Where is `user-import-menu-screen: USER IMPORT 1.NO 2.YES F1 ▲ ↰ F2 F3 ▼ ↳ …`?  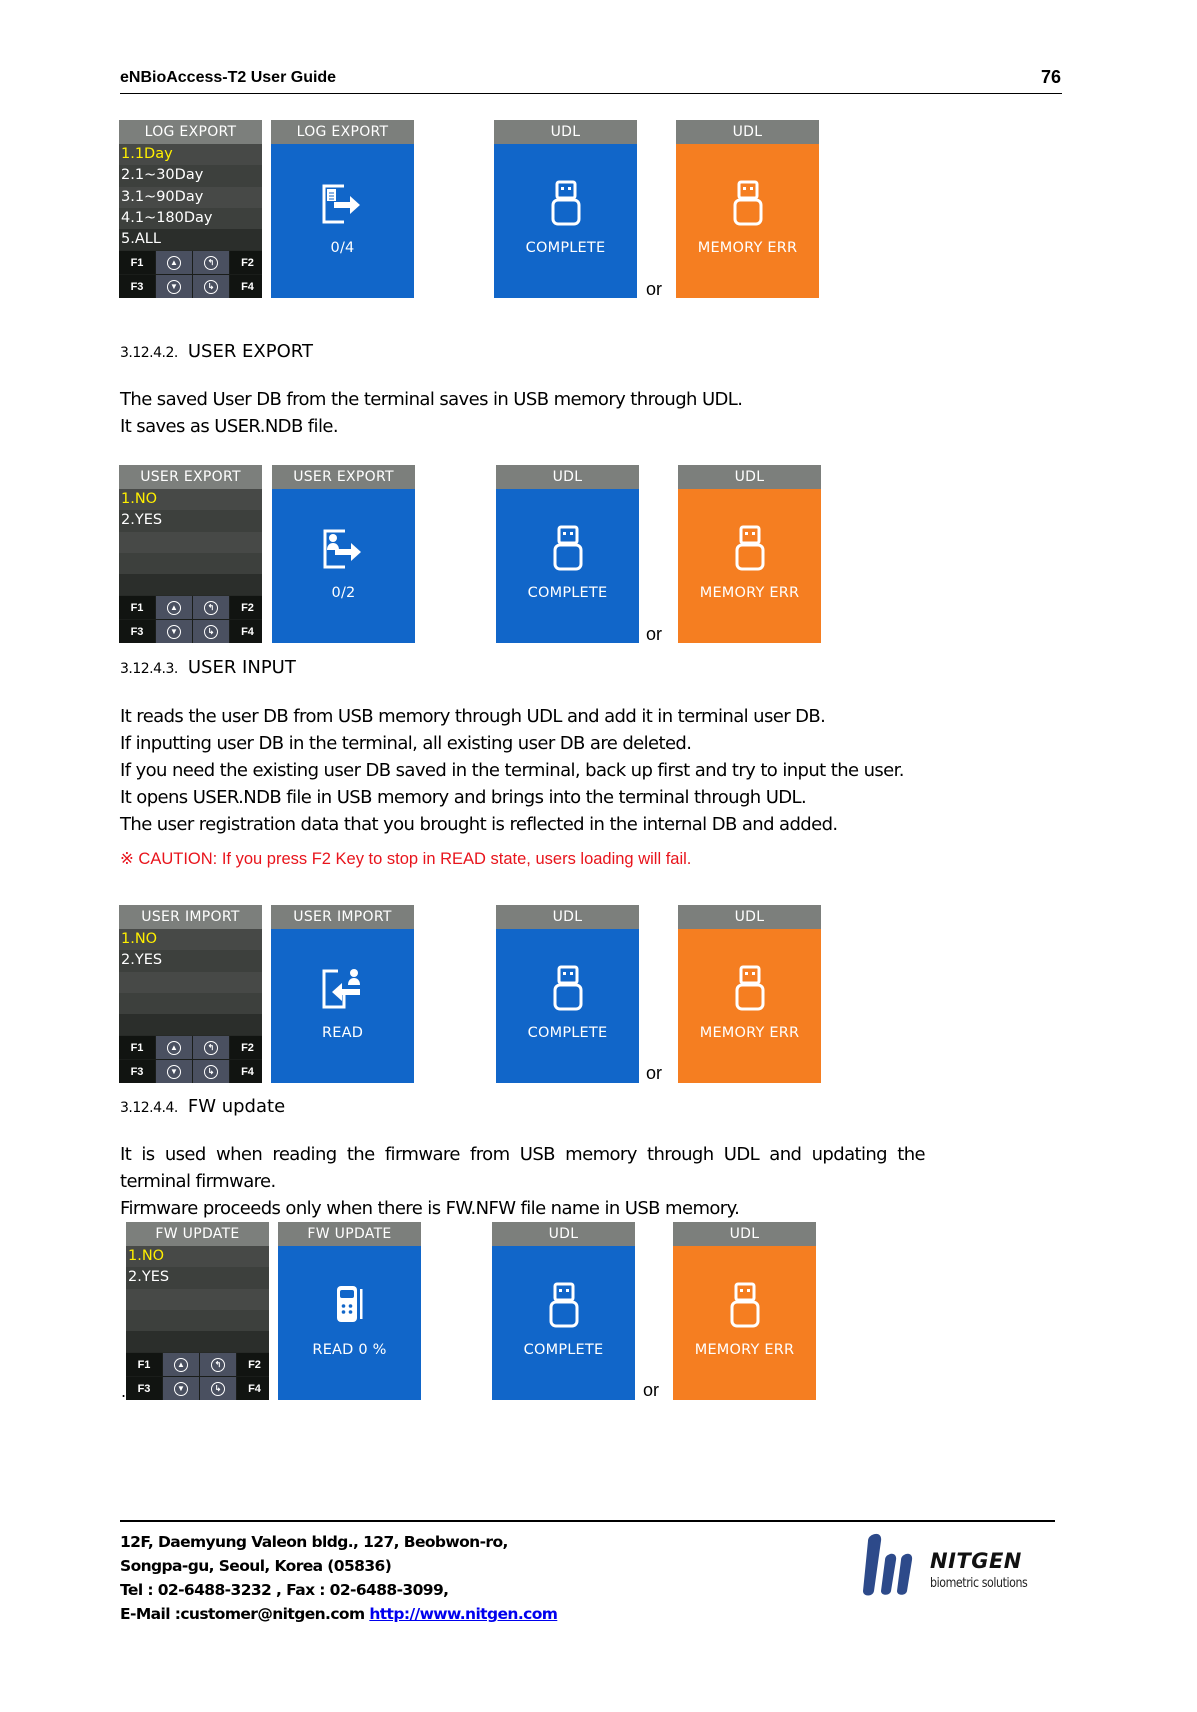 user-import-menu-screen: USER IMPORT 1.NO 2.YES F1 ▲ ↰ F2 F3 ▼ ↳ … is located at coordinates (190, 994).